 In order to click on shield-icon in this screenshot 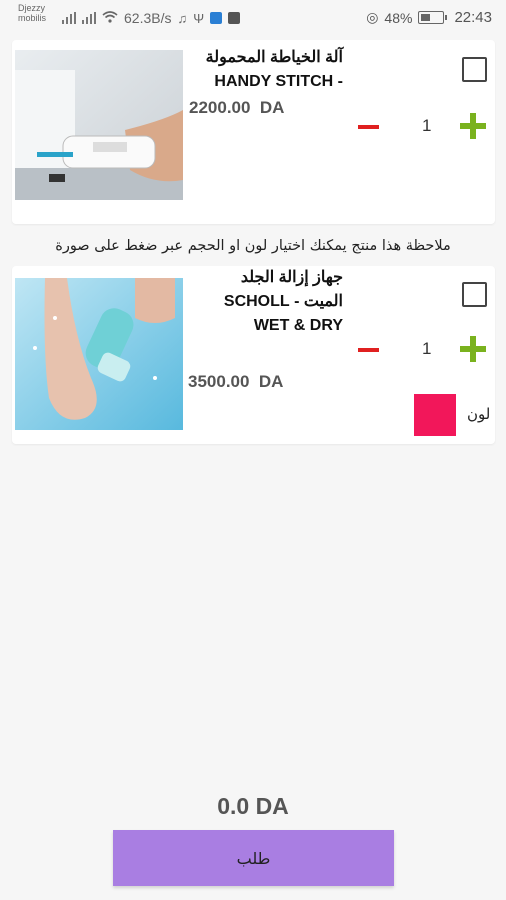, I will do `click(216, 18)`.